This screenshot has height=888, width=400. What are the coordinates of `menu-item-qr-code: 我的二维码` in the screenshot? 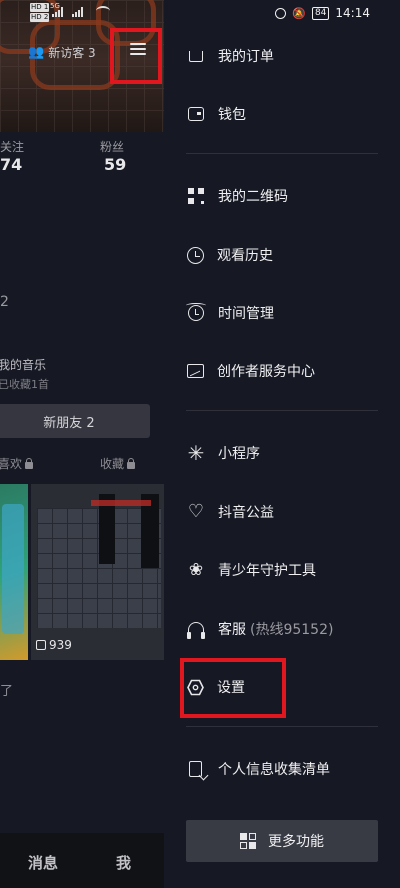 It's located at (237, 196).